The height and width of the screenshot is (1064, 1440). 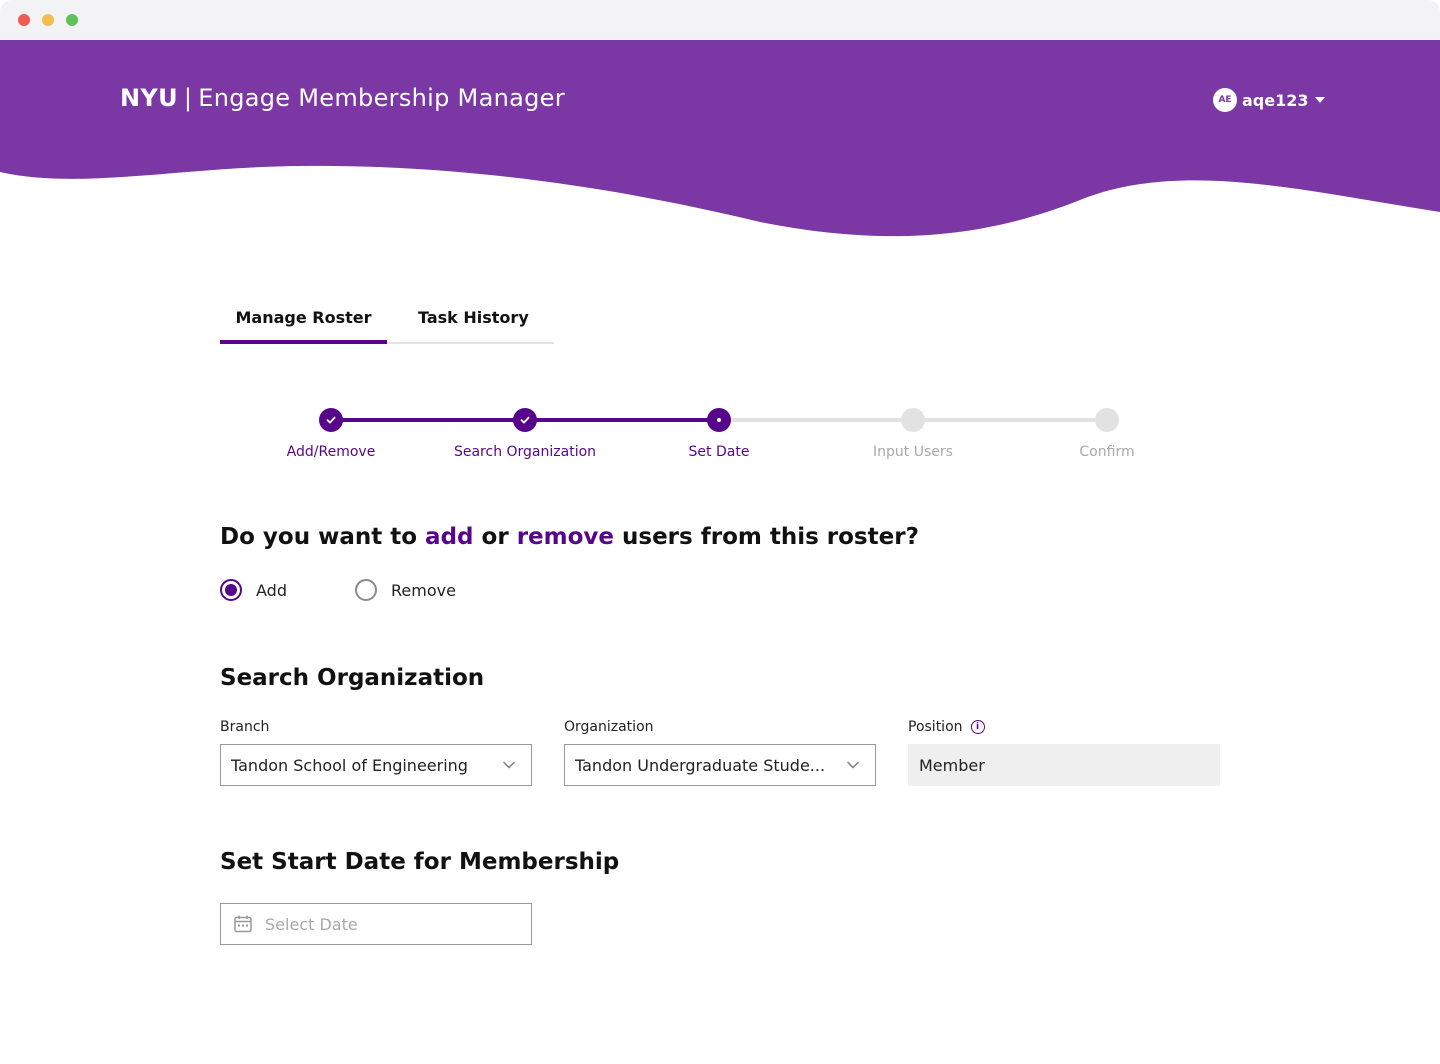 I want to click on step-search-organization-node, so click(x=525, y=420).